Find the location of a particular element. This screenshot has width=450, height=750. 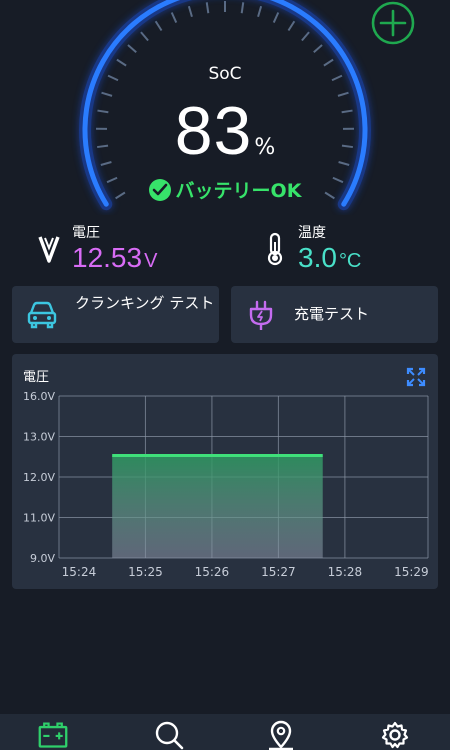

cranking-test-button: クランキング テスト is located at coordinates (115, 314).